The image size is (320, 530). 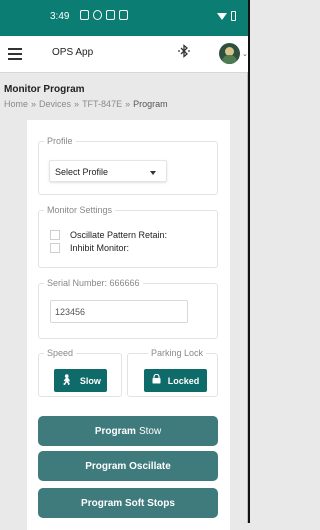 I want to click on speed-slow-button: 🚶︎ Slow, so click(x=80, y=380).